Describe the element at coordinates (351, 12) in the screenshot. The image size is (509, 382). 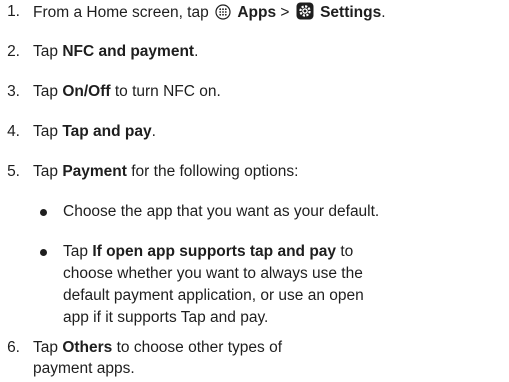
I see `settings-label: Settings` at that location.